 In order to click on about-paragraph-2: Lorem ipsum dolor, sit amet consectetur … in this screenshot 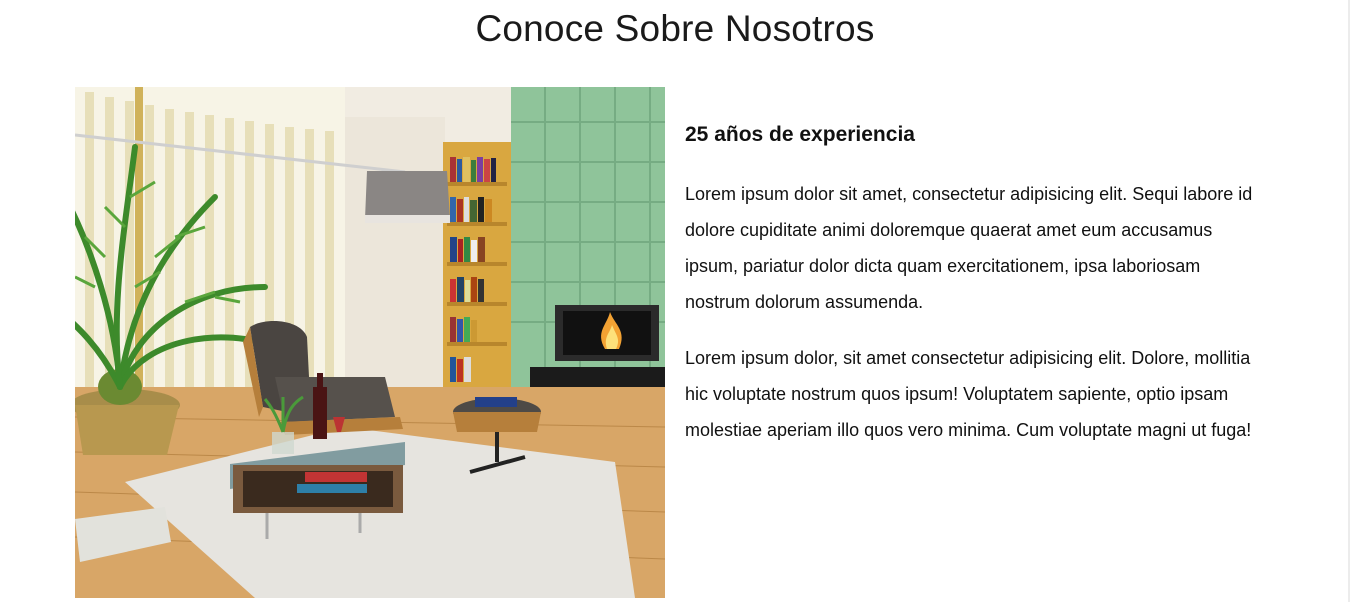, I will do `click(968, 394)`.